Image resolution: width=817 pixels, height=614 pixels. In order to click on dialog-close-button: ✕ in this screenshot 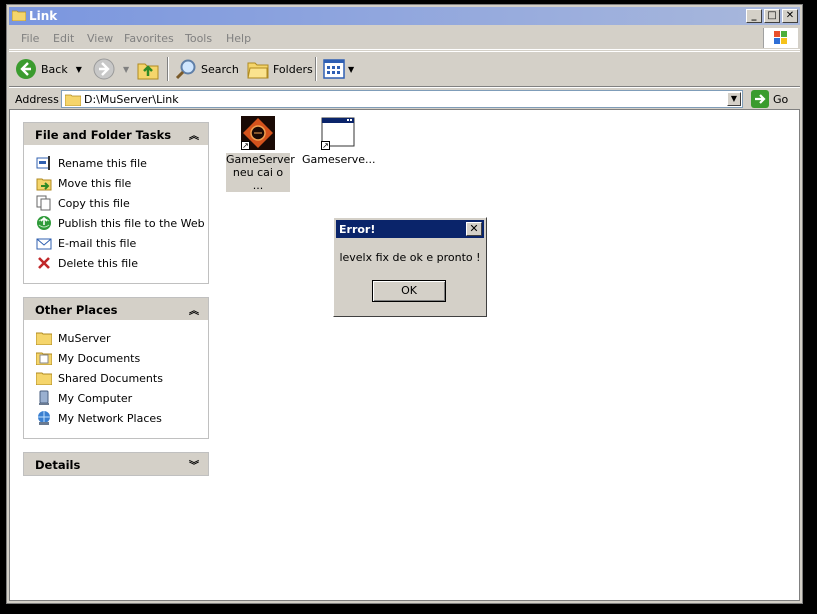, I will do `click(474, 229)`.